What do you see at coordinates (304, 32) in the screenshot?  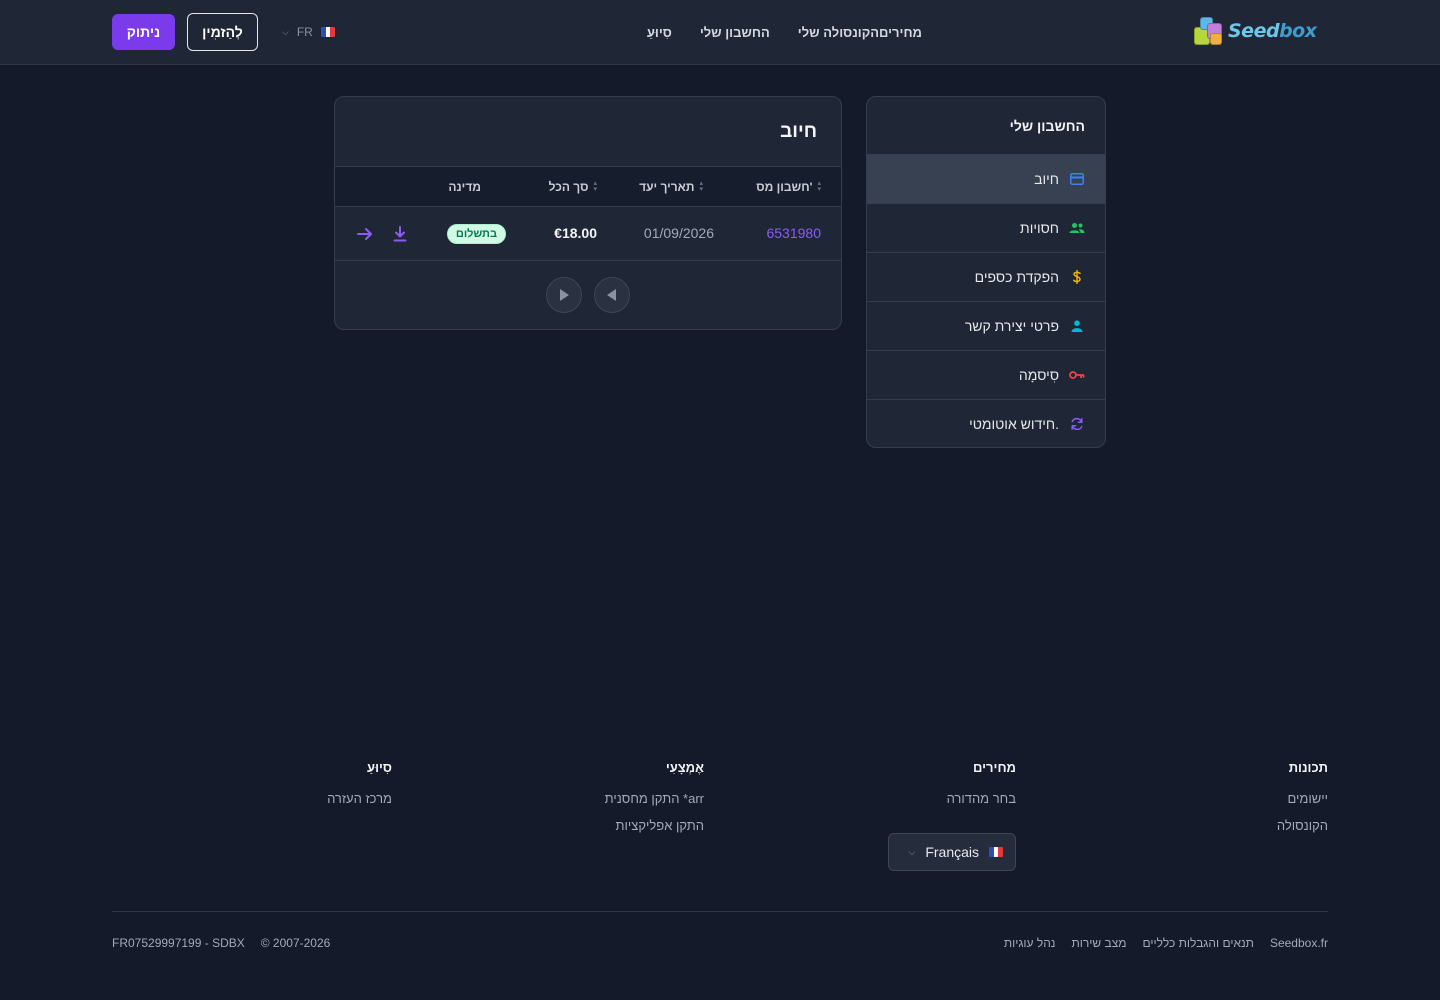 I see `language-code: FR` at bounding box center [304, 32].